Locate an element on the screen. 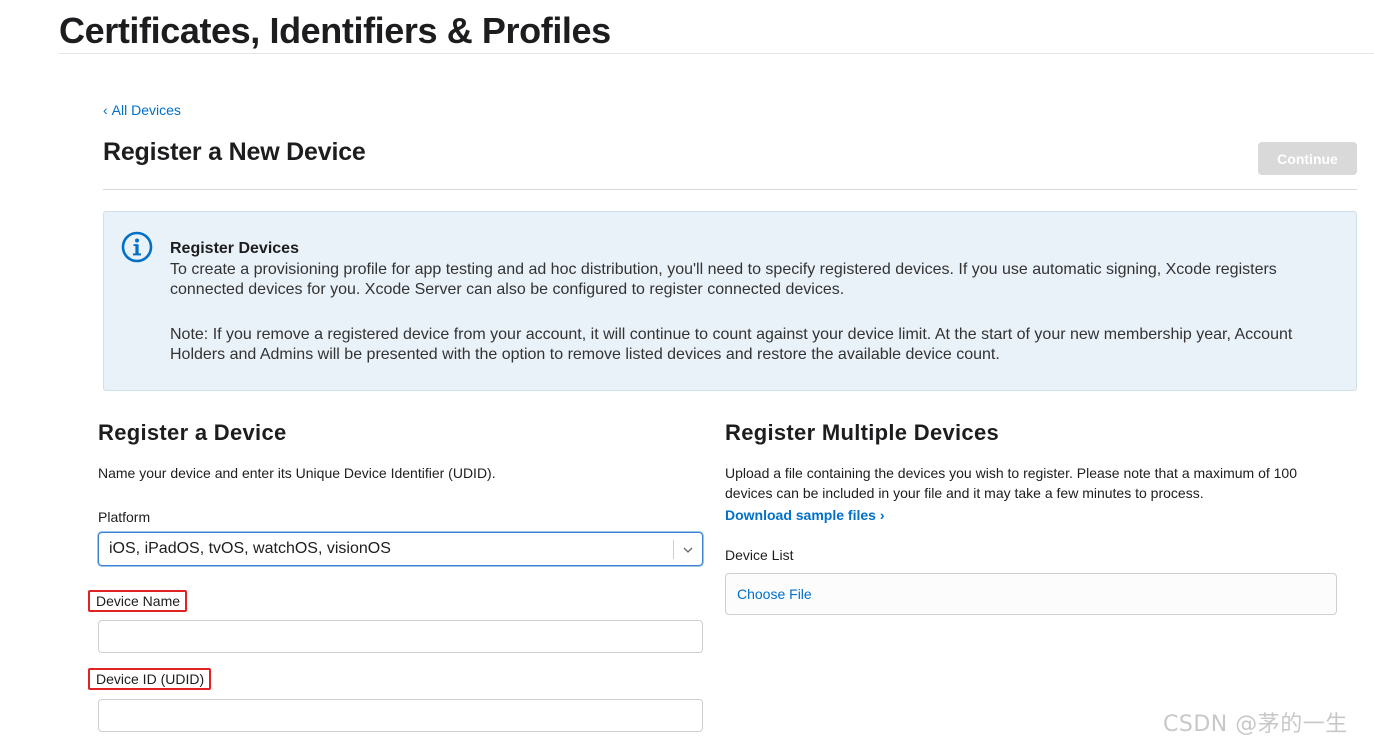  device-list-label: Device List is located at coordinates (759, 555).